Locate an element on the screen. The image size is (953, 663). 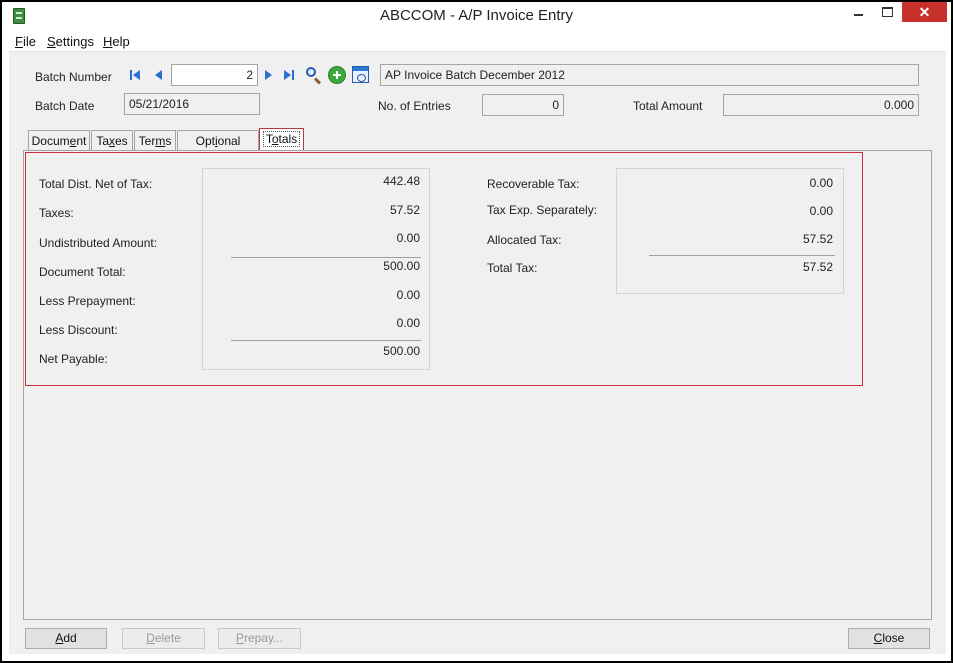
previous-record-icon is located at coordinates (158, 75).